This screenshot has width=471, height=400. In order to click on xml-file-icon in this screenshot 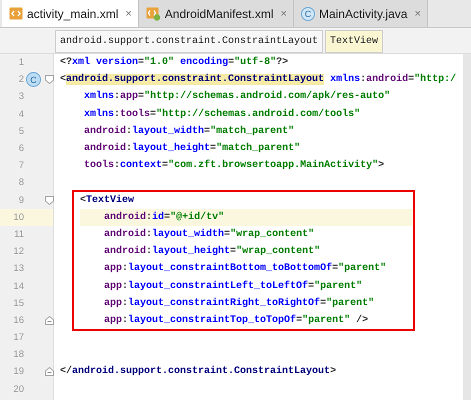, I will do `click(16, 13)`.